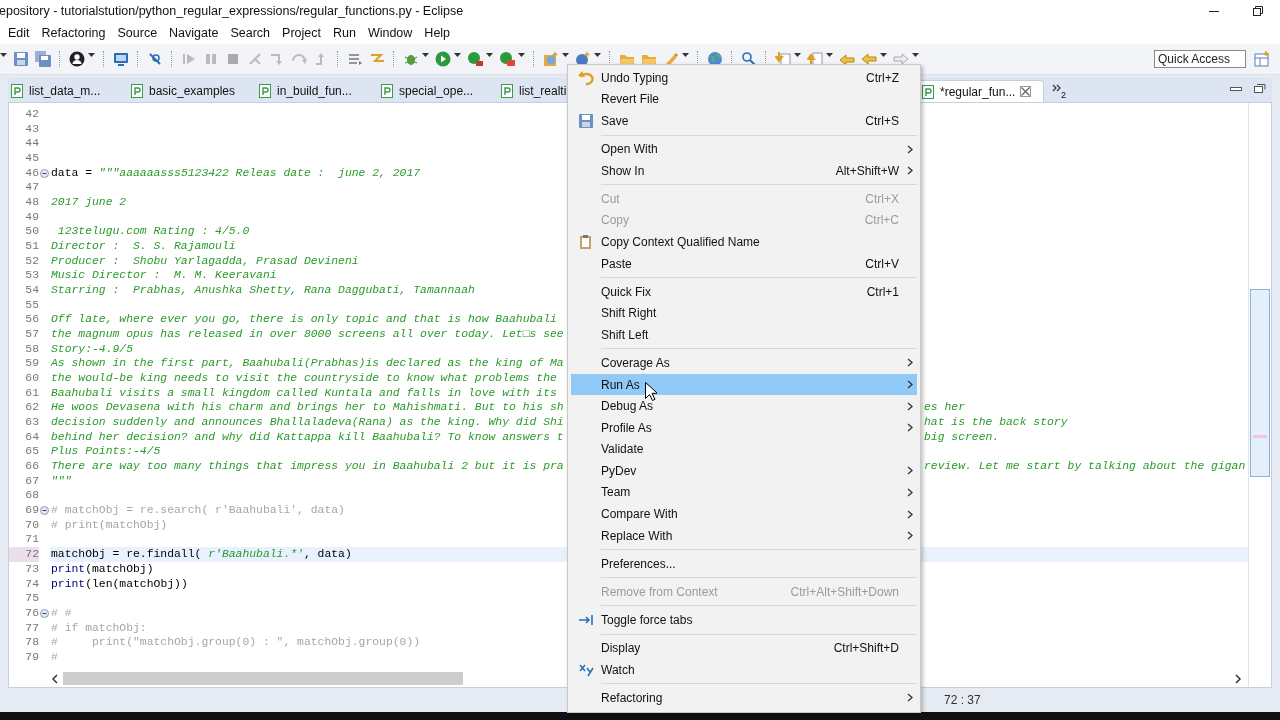 This screenshot has height=720, width=1280. Describe the element at coordinates (881, 220) in the screenshot. I see `shortcut-text: Ctrl+C` at that location.